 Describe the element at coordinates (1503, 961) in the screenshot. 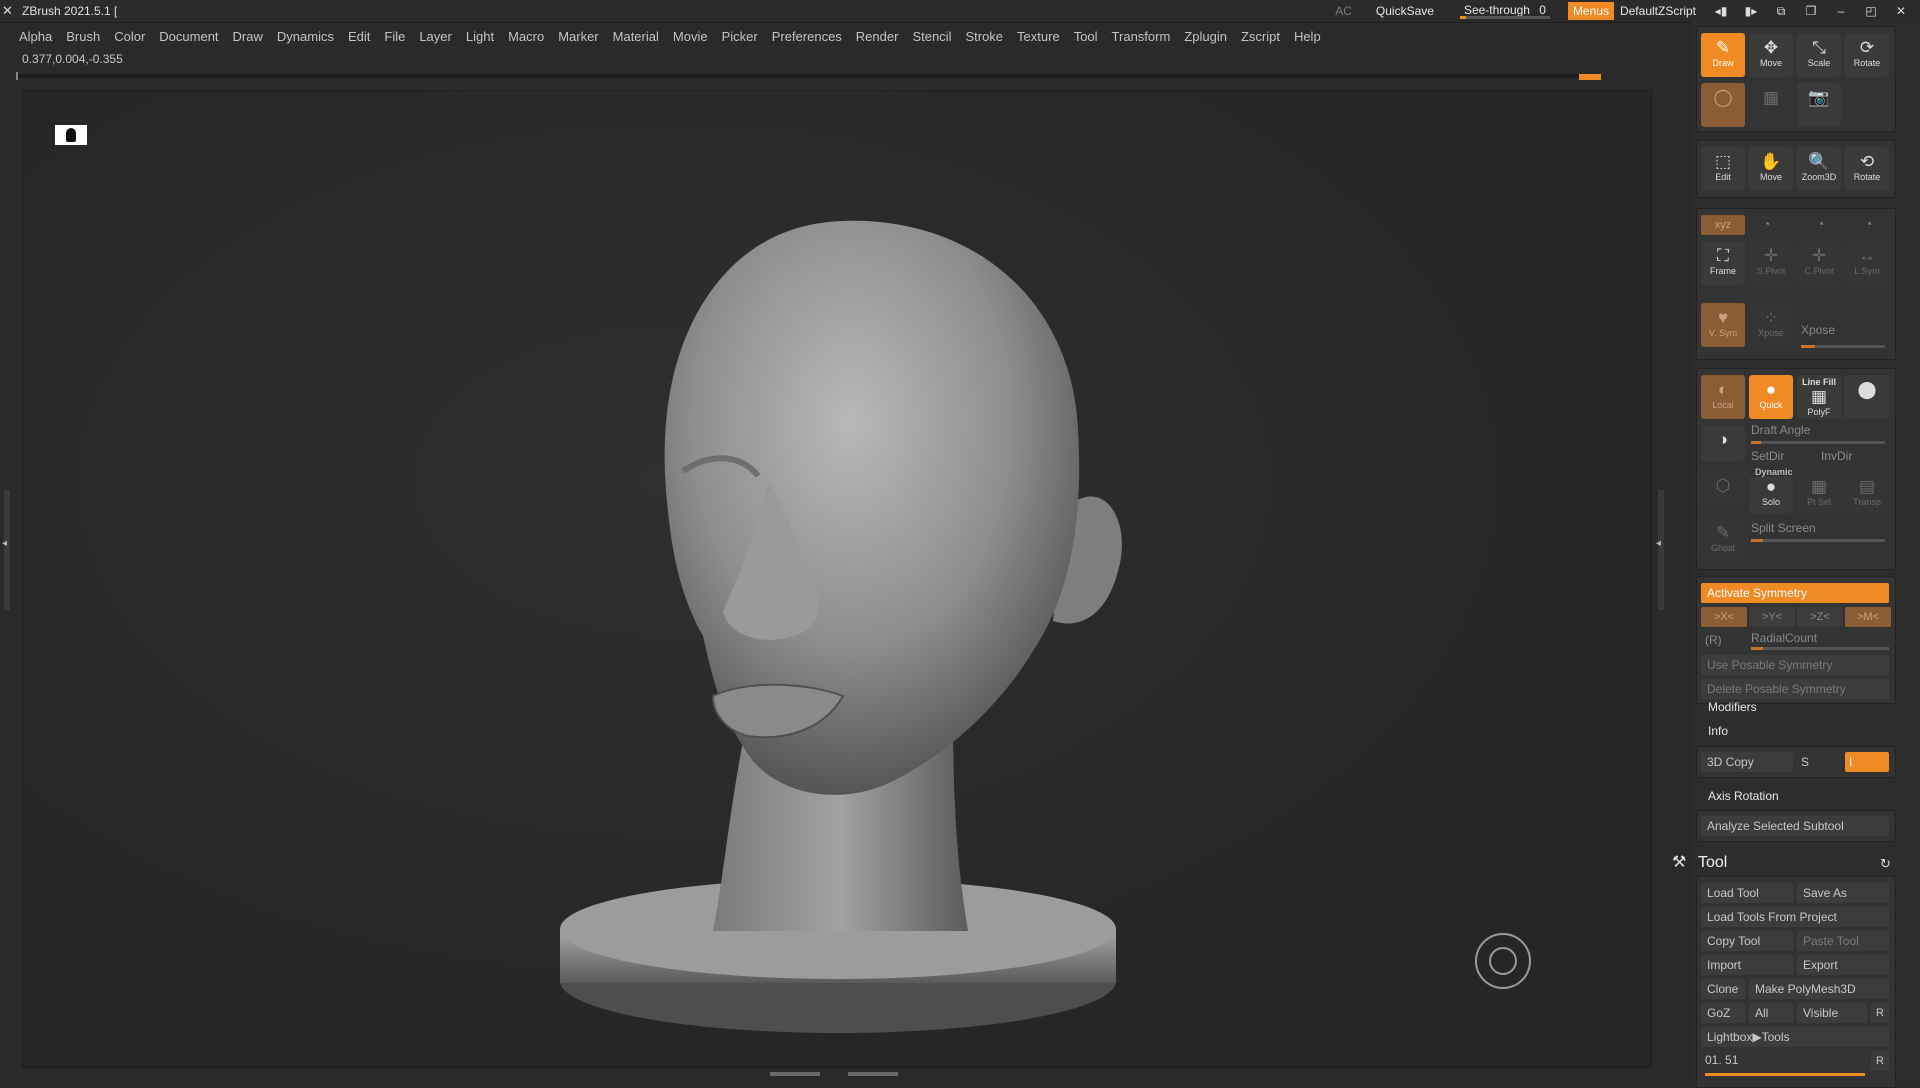

I see `view-gizmo-icon` at that location.